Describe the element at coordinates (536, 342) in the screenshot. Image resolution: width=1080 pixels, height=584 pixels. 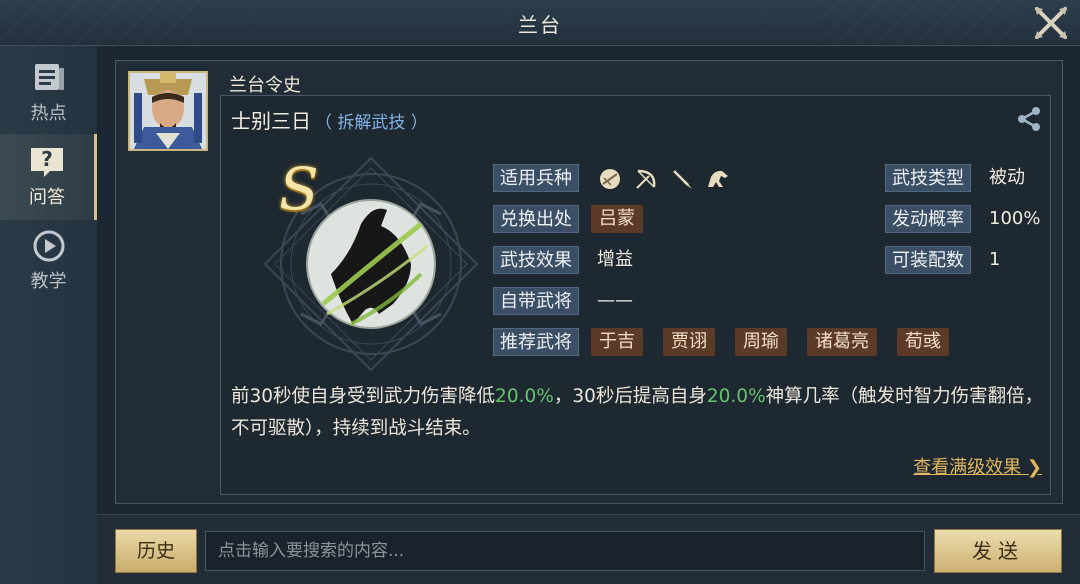
I see `label-recommended: 推荐武将` at that location.